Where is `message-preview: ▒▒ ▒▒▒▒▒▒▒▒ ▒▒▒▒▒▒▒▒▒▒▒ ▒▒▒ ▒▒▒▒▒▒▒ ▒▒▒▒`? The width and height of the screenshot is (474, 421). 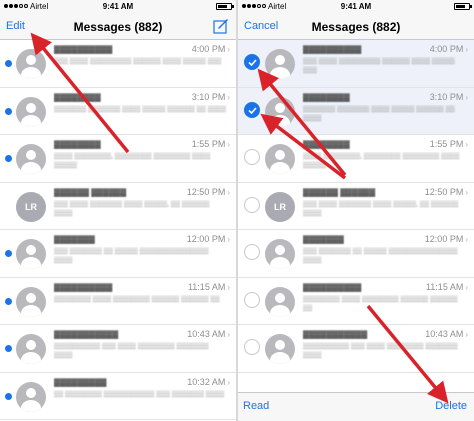 message-preview: ▒▒ ▒▒▒▒▒▒▒▒ ▒▒▒▒▒▒▒▒▒▒▒ ▒▒▒ ▒▒▒▒▒▒▒ ▒▒▒▒ is located at coordinates (139, 394).